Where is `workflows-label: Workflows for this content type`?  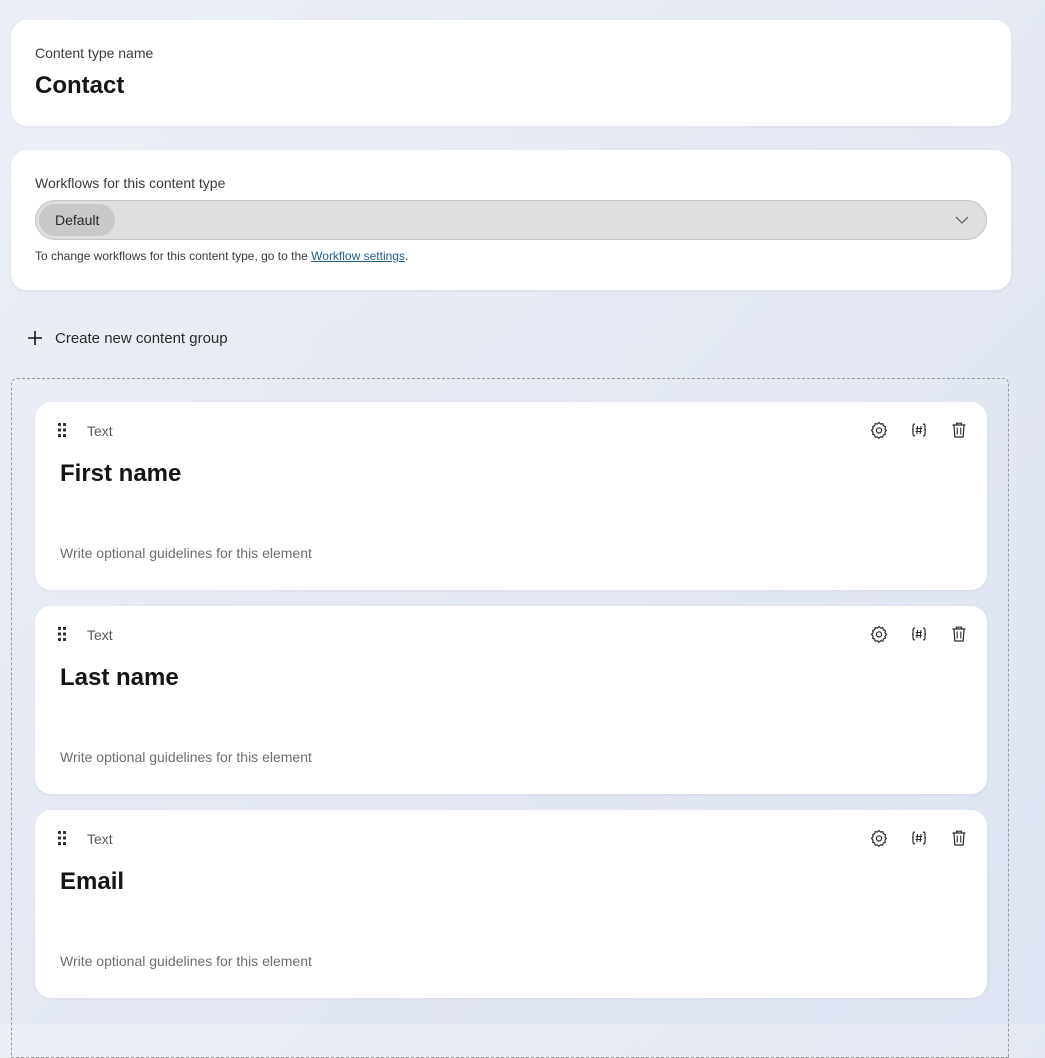
workflows-label: Workflows for this content type is located at coordinates (130, 183).